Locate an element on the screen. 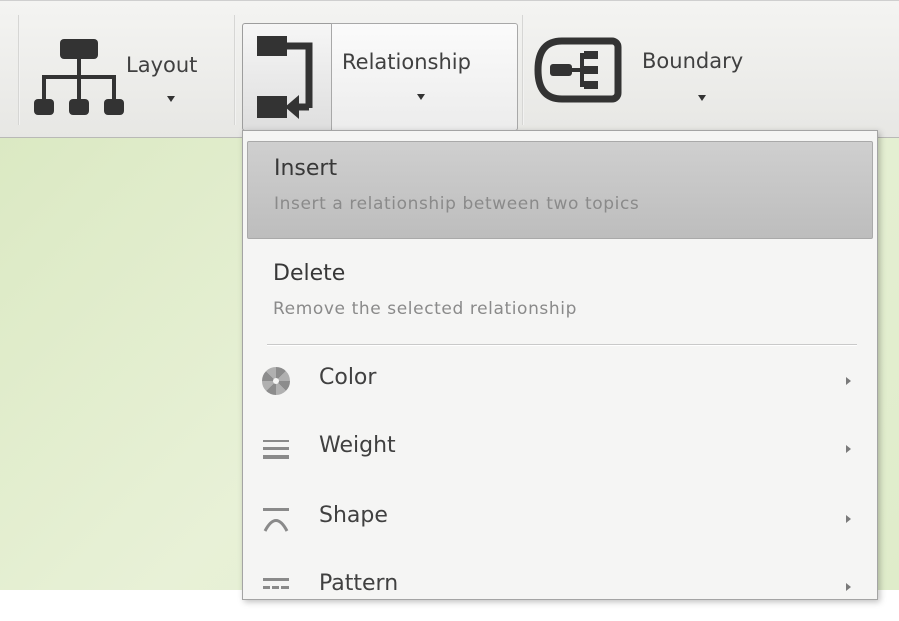  shape-label: Shape is located at coordinates (353, 515).